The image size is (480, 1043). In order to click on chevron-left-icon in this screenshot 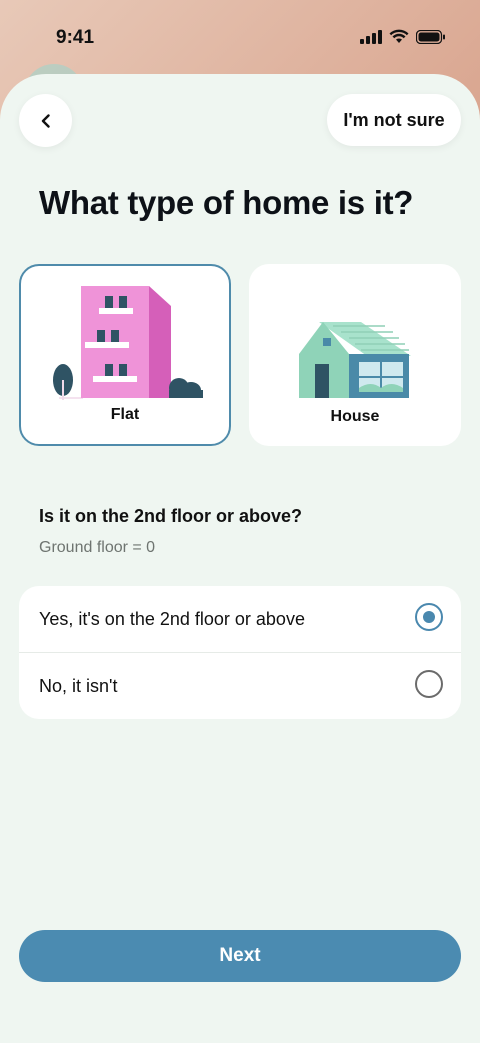, I will do `click(45, 120)`.